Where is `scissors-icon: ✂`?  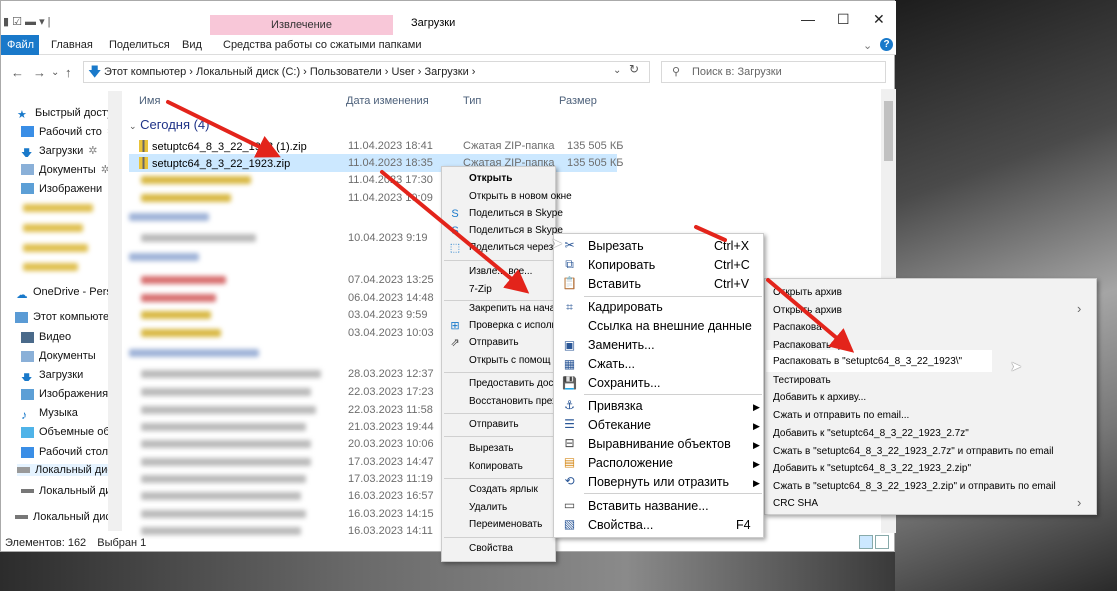 scissors-icon: ✂ is located at coordinates (569, 245).